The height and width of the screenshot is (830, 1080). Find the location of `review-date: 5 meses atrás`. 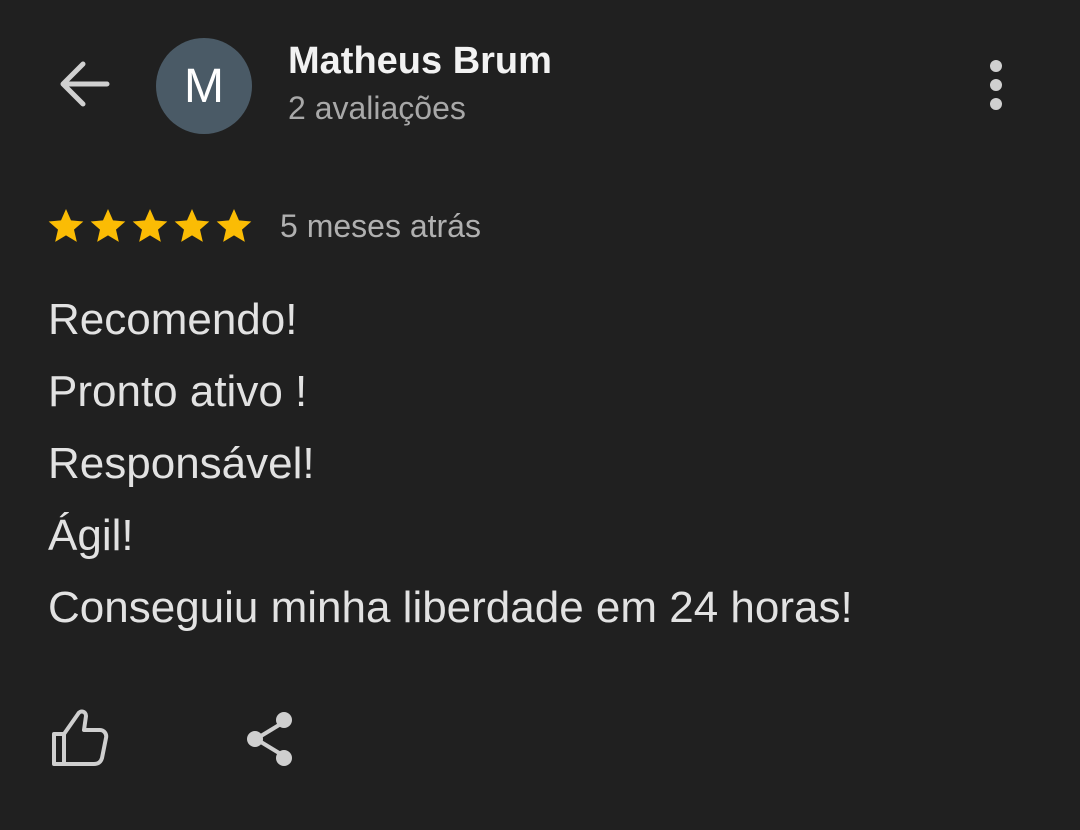

review-date: 5 meses atrás is located at coordinates (380, 226).